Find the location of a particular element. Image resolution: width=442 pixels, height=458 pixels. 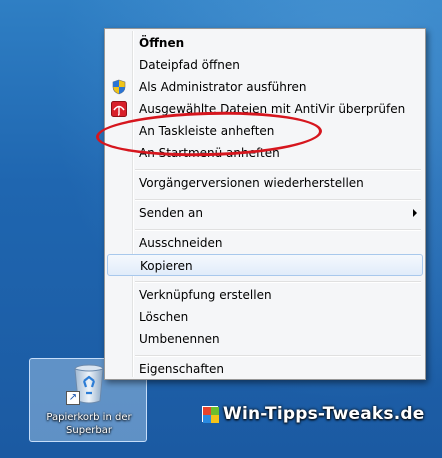

menu-item-label: Umbenennen is located at coordinates (179, 339).